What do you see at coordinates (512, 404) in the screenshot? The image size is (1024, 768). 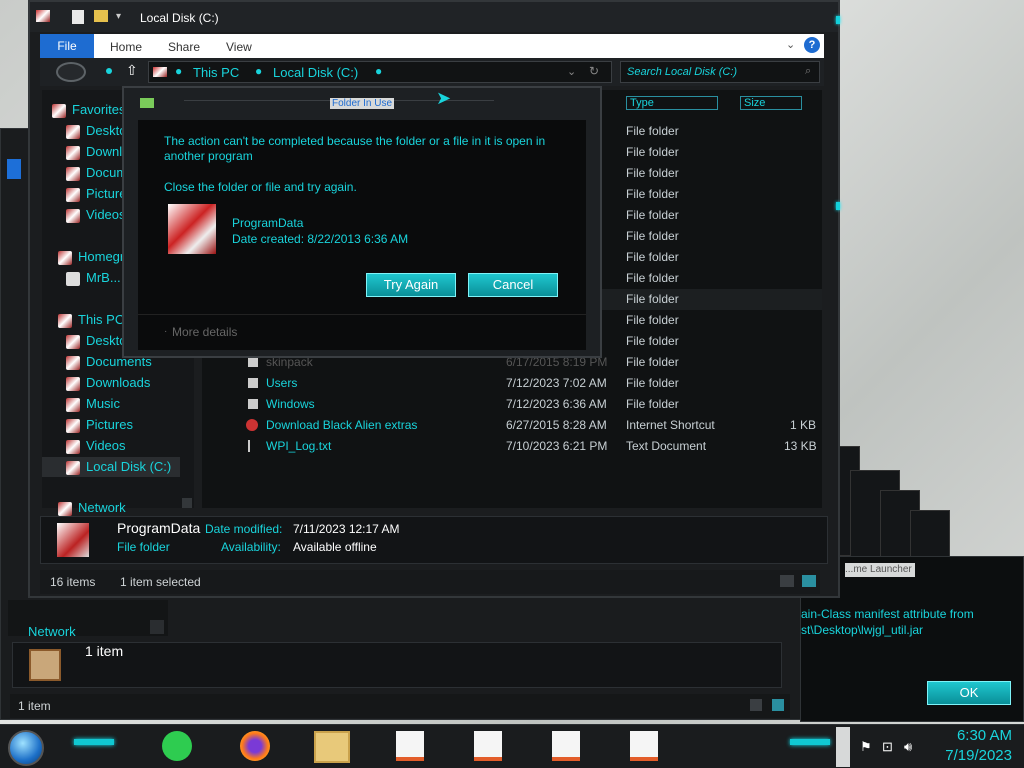 I see `table-row: Windows 7/12/2023 6:36 AM File folder` at bounding box center [512, 404].